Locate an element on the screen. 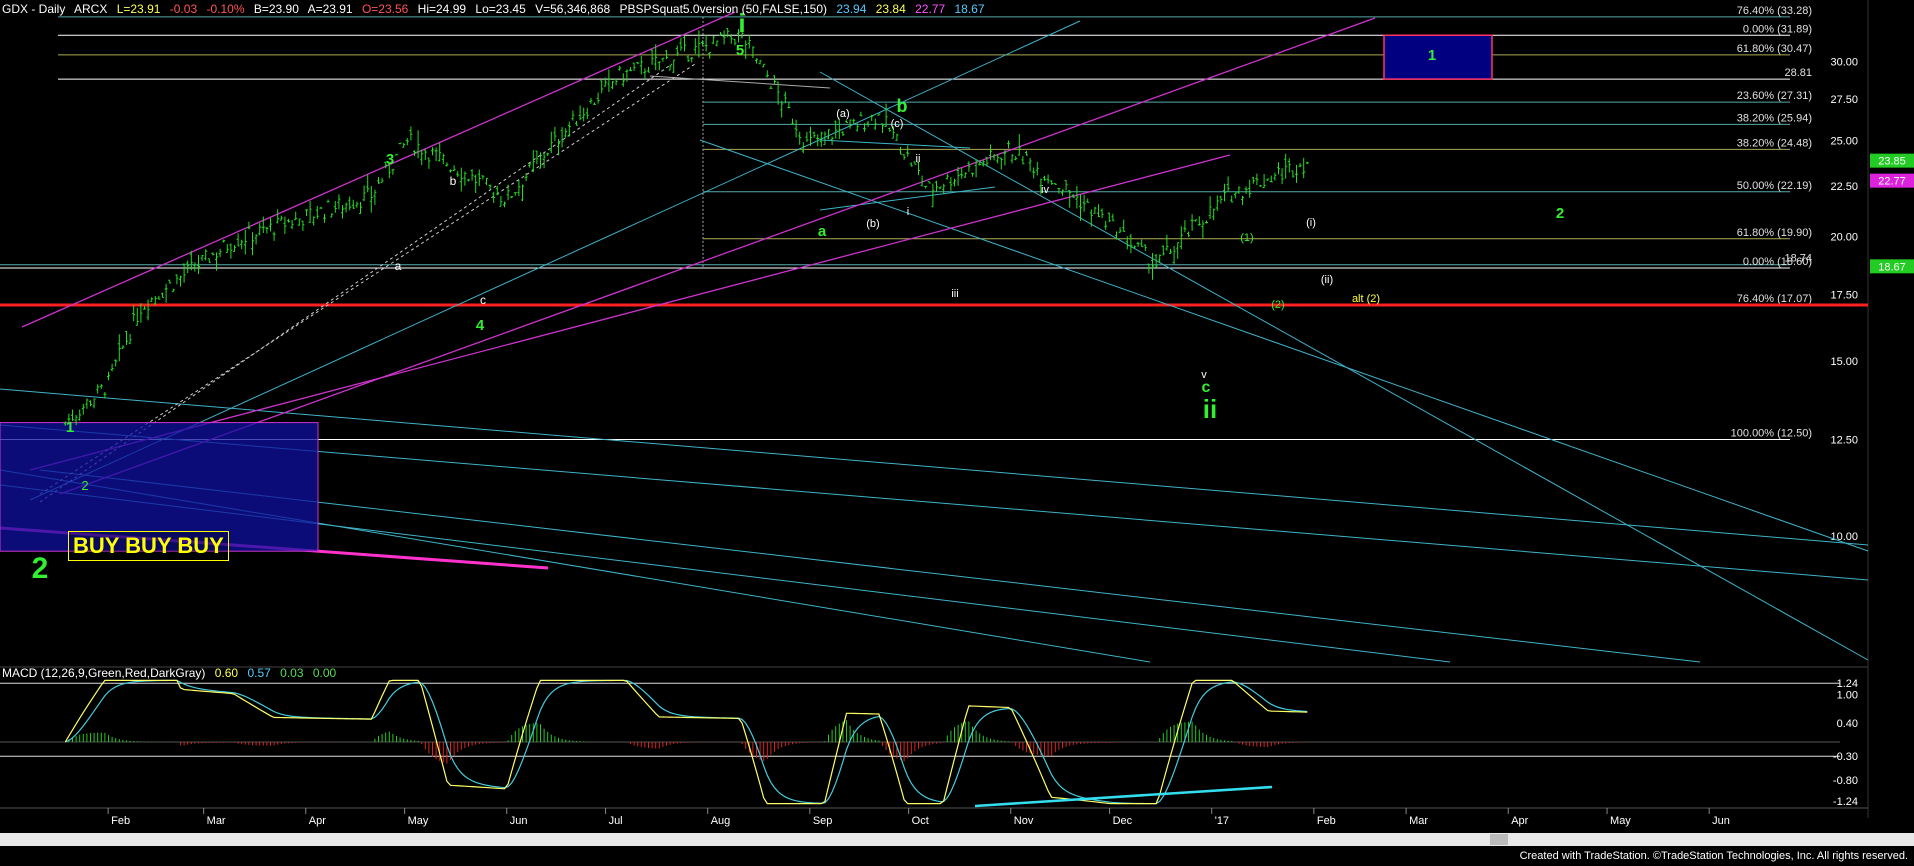  macd-label: MACD (12,26,9,Green,Red,DarkGray) is located at coordinates (104, 673).